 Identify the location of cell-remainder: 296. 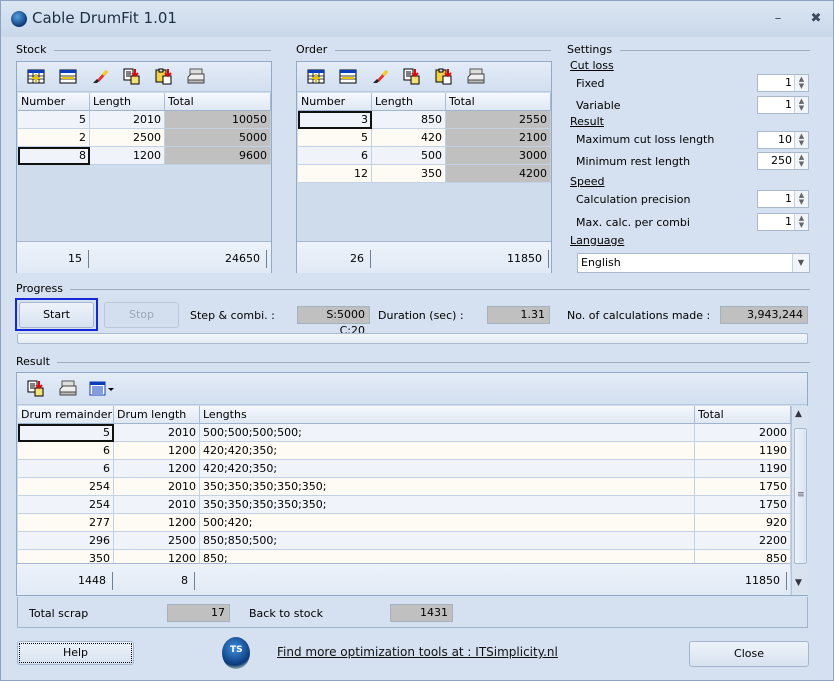
(66, 541).